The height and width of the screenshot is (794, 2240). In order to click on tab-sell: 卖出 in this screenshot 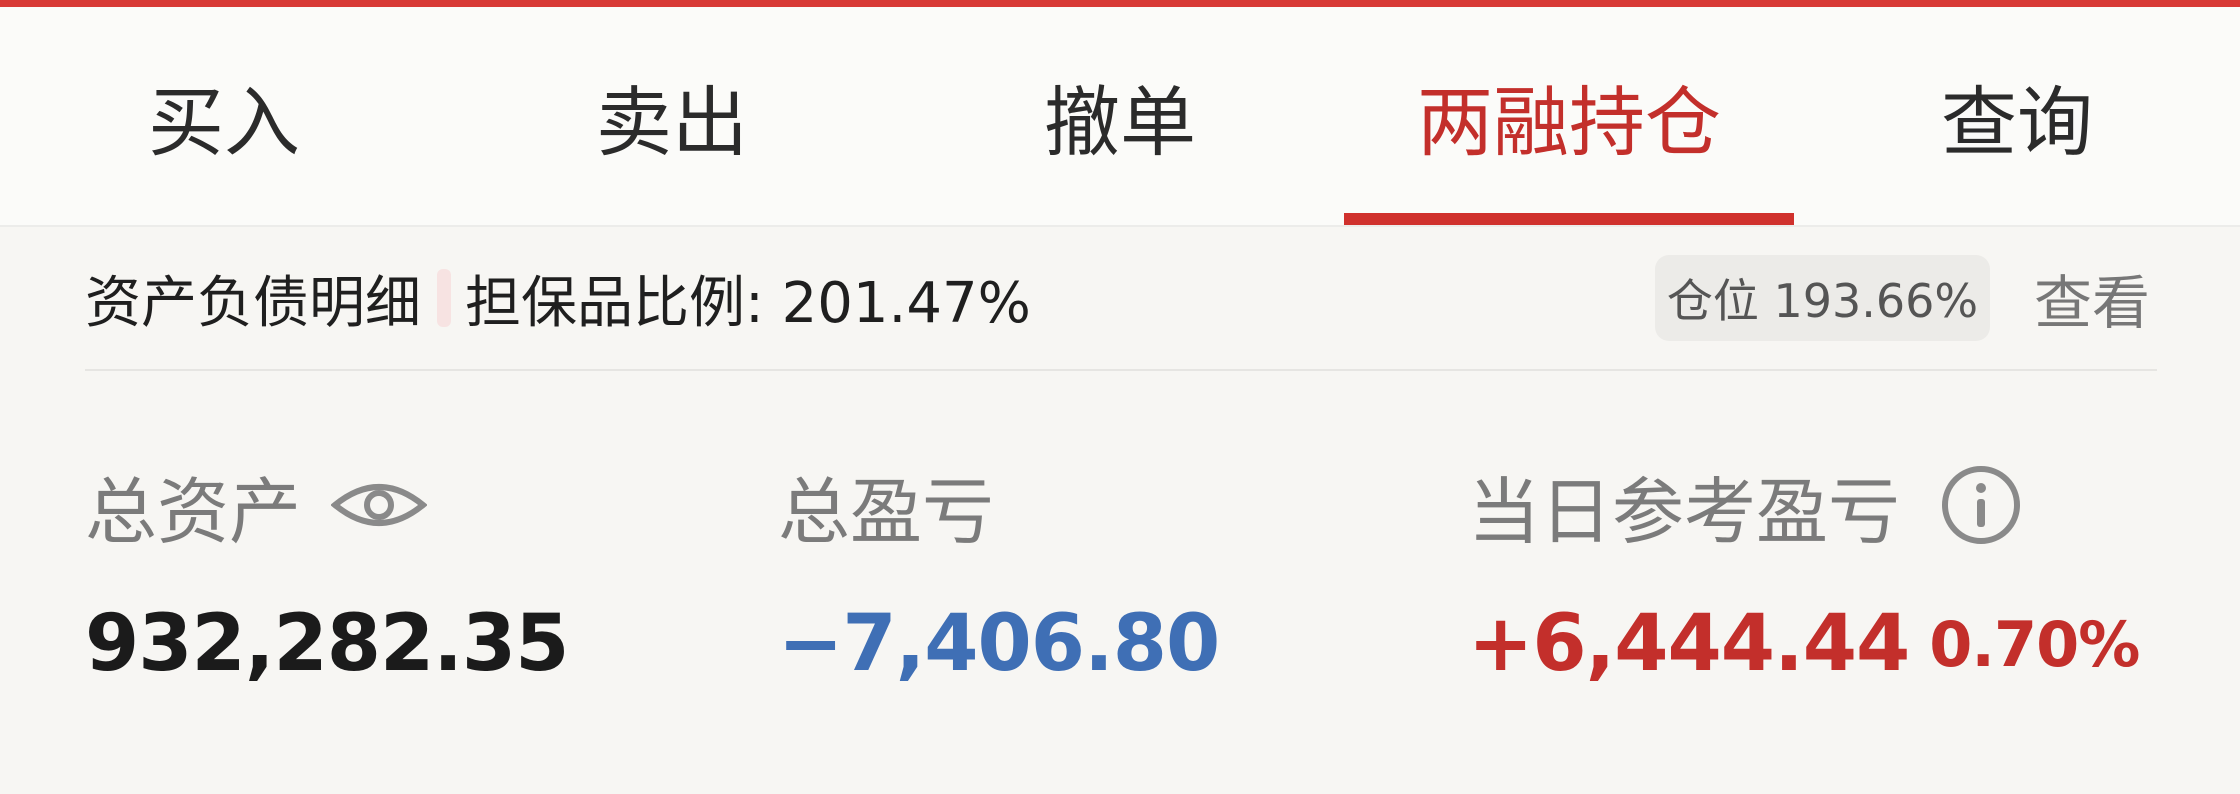, I will do `click(672, 116)`.